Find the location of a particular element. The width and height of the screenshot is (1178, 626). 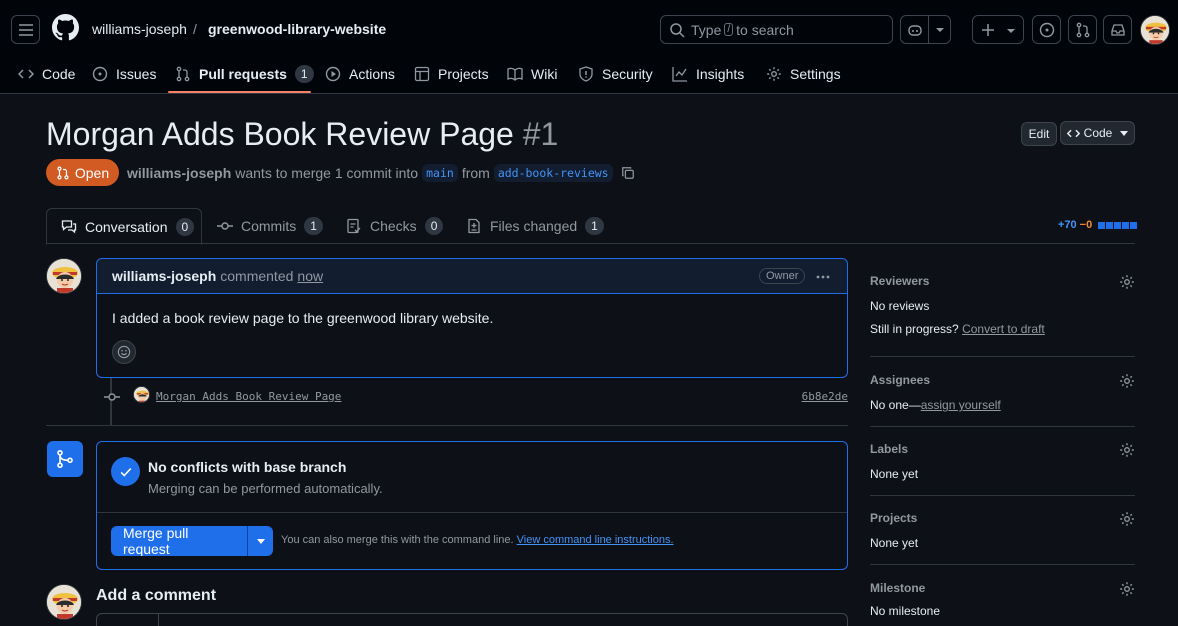

sidebar-divider is located at coordinates (1002, 495).